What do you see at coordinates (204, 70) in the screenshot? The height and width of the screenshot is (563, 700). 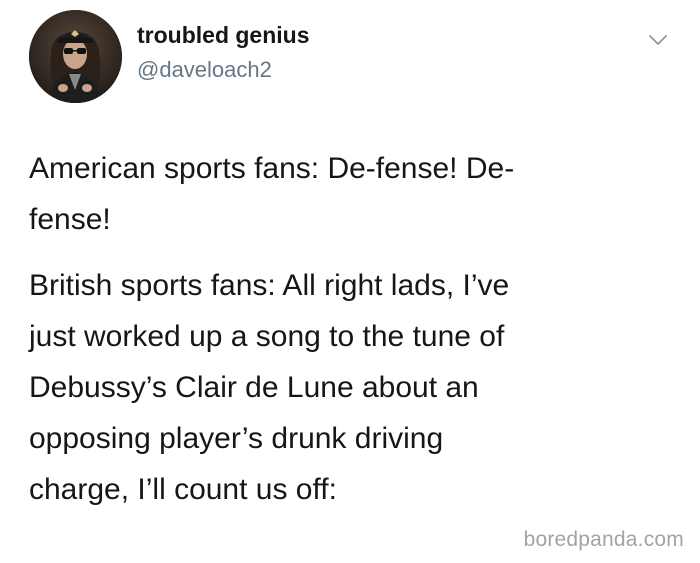 I see `author-handle: @daveloach2` at bounding box center [204, 70].